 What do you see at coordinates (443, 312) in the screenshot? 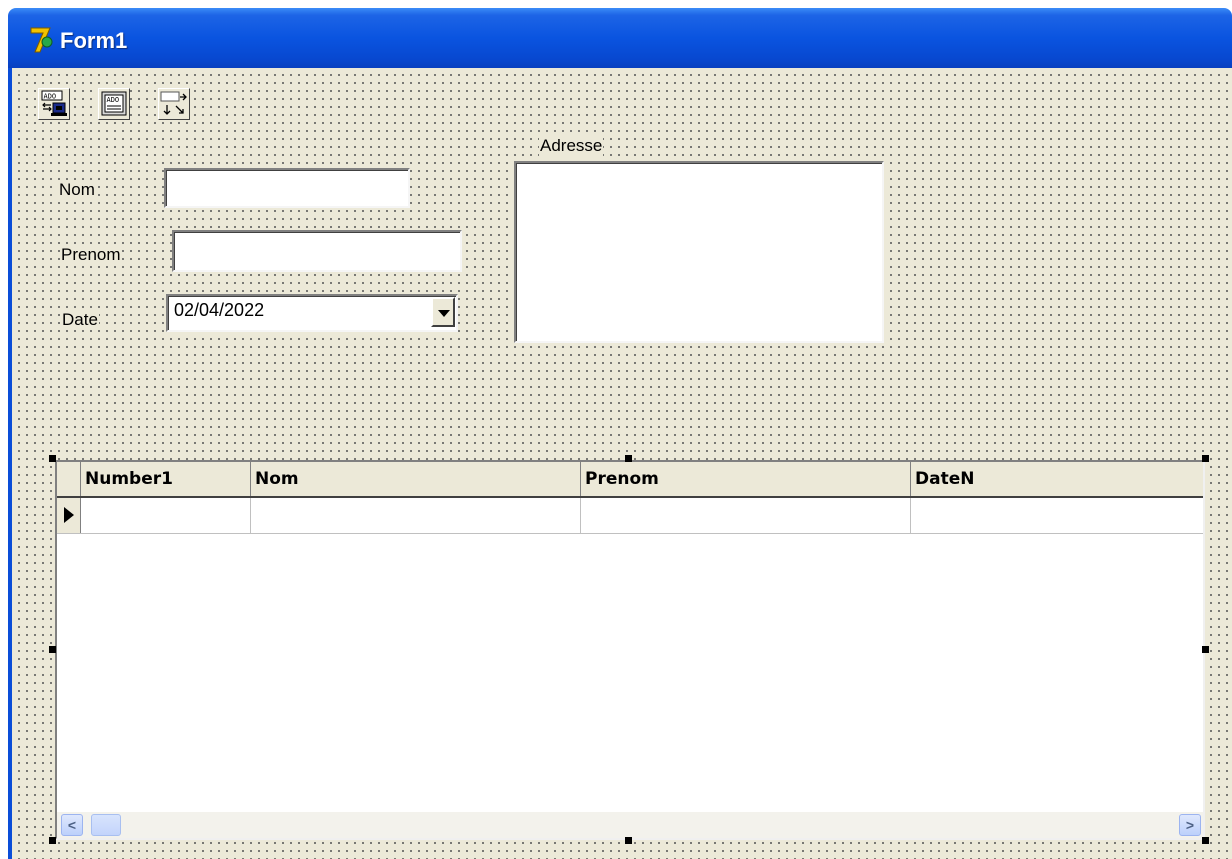
I see `dropdown-arrow-icon` at bounding box center [443, 312].